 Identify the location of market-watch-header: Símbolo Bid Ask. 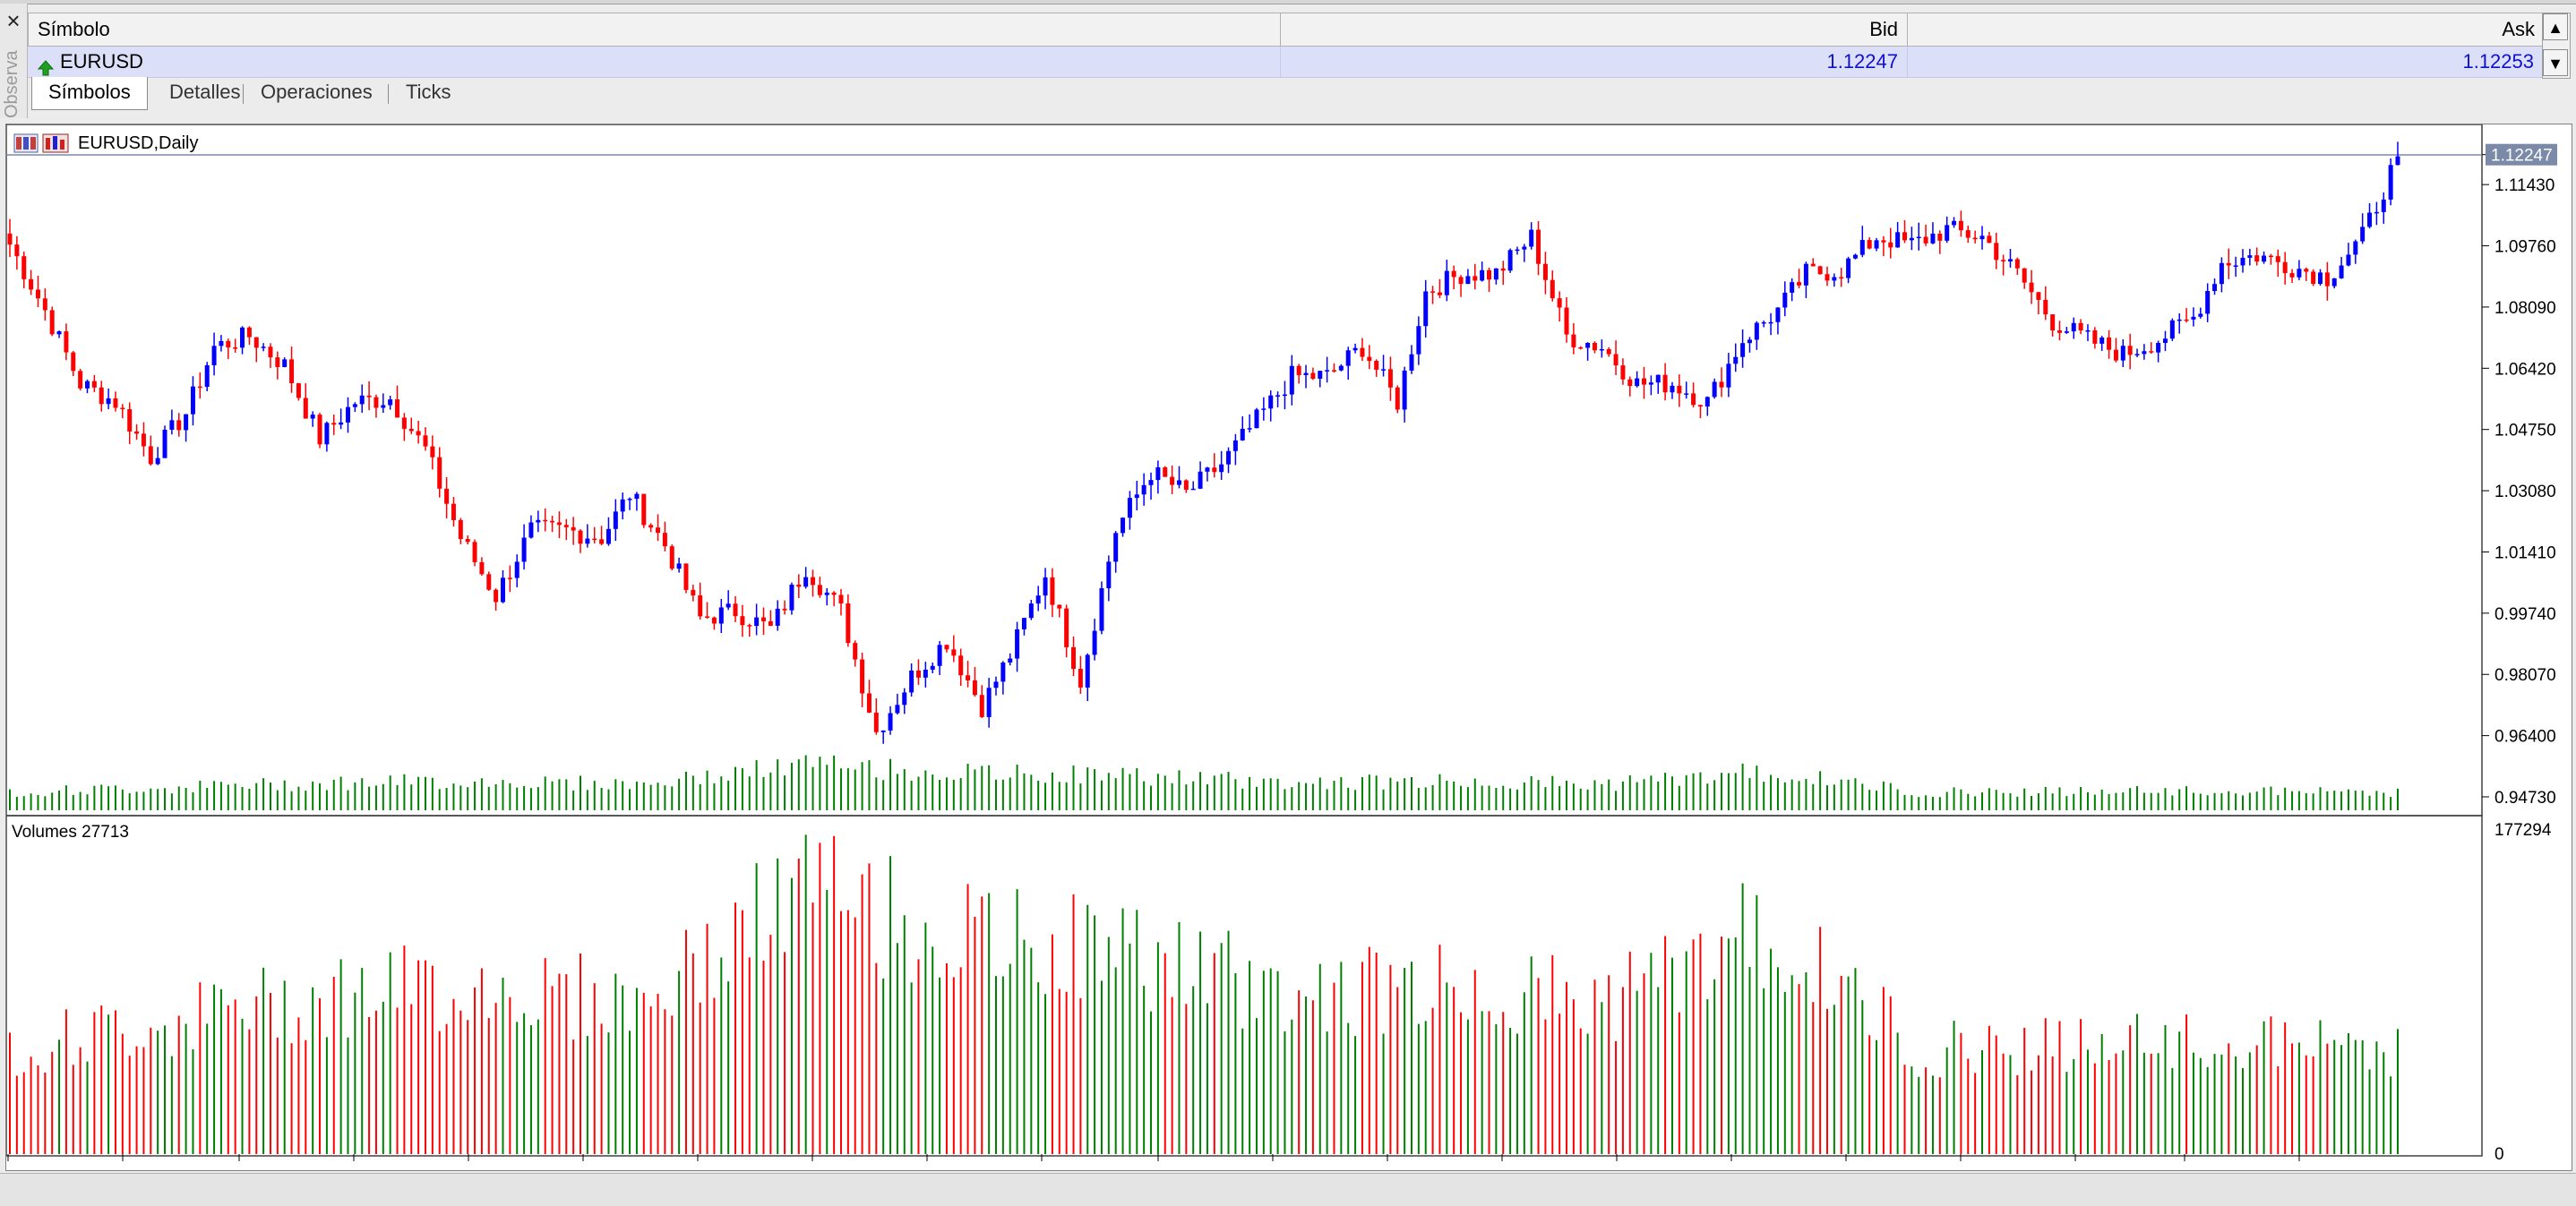
(1286, 30).